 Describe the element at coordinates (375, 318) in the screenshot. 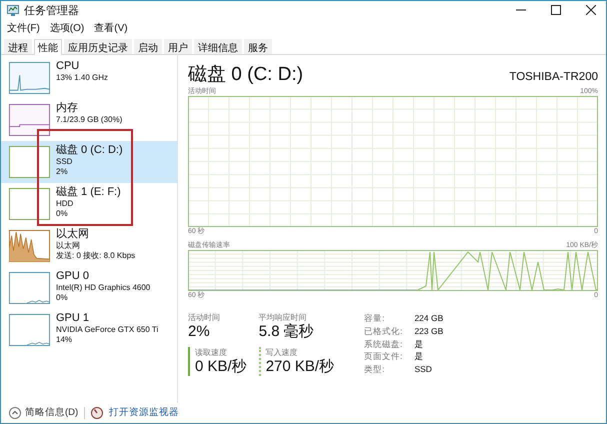

I see `property-label: 容量:` at that location.